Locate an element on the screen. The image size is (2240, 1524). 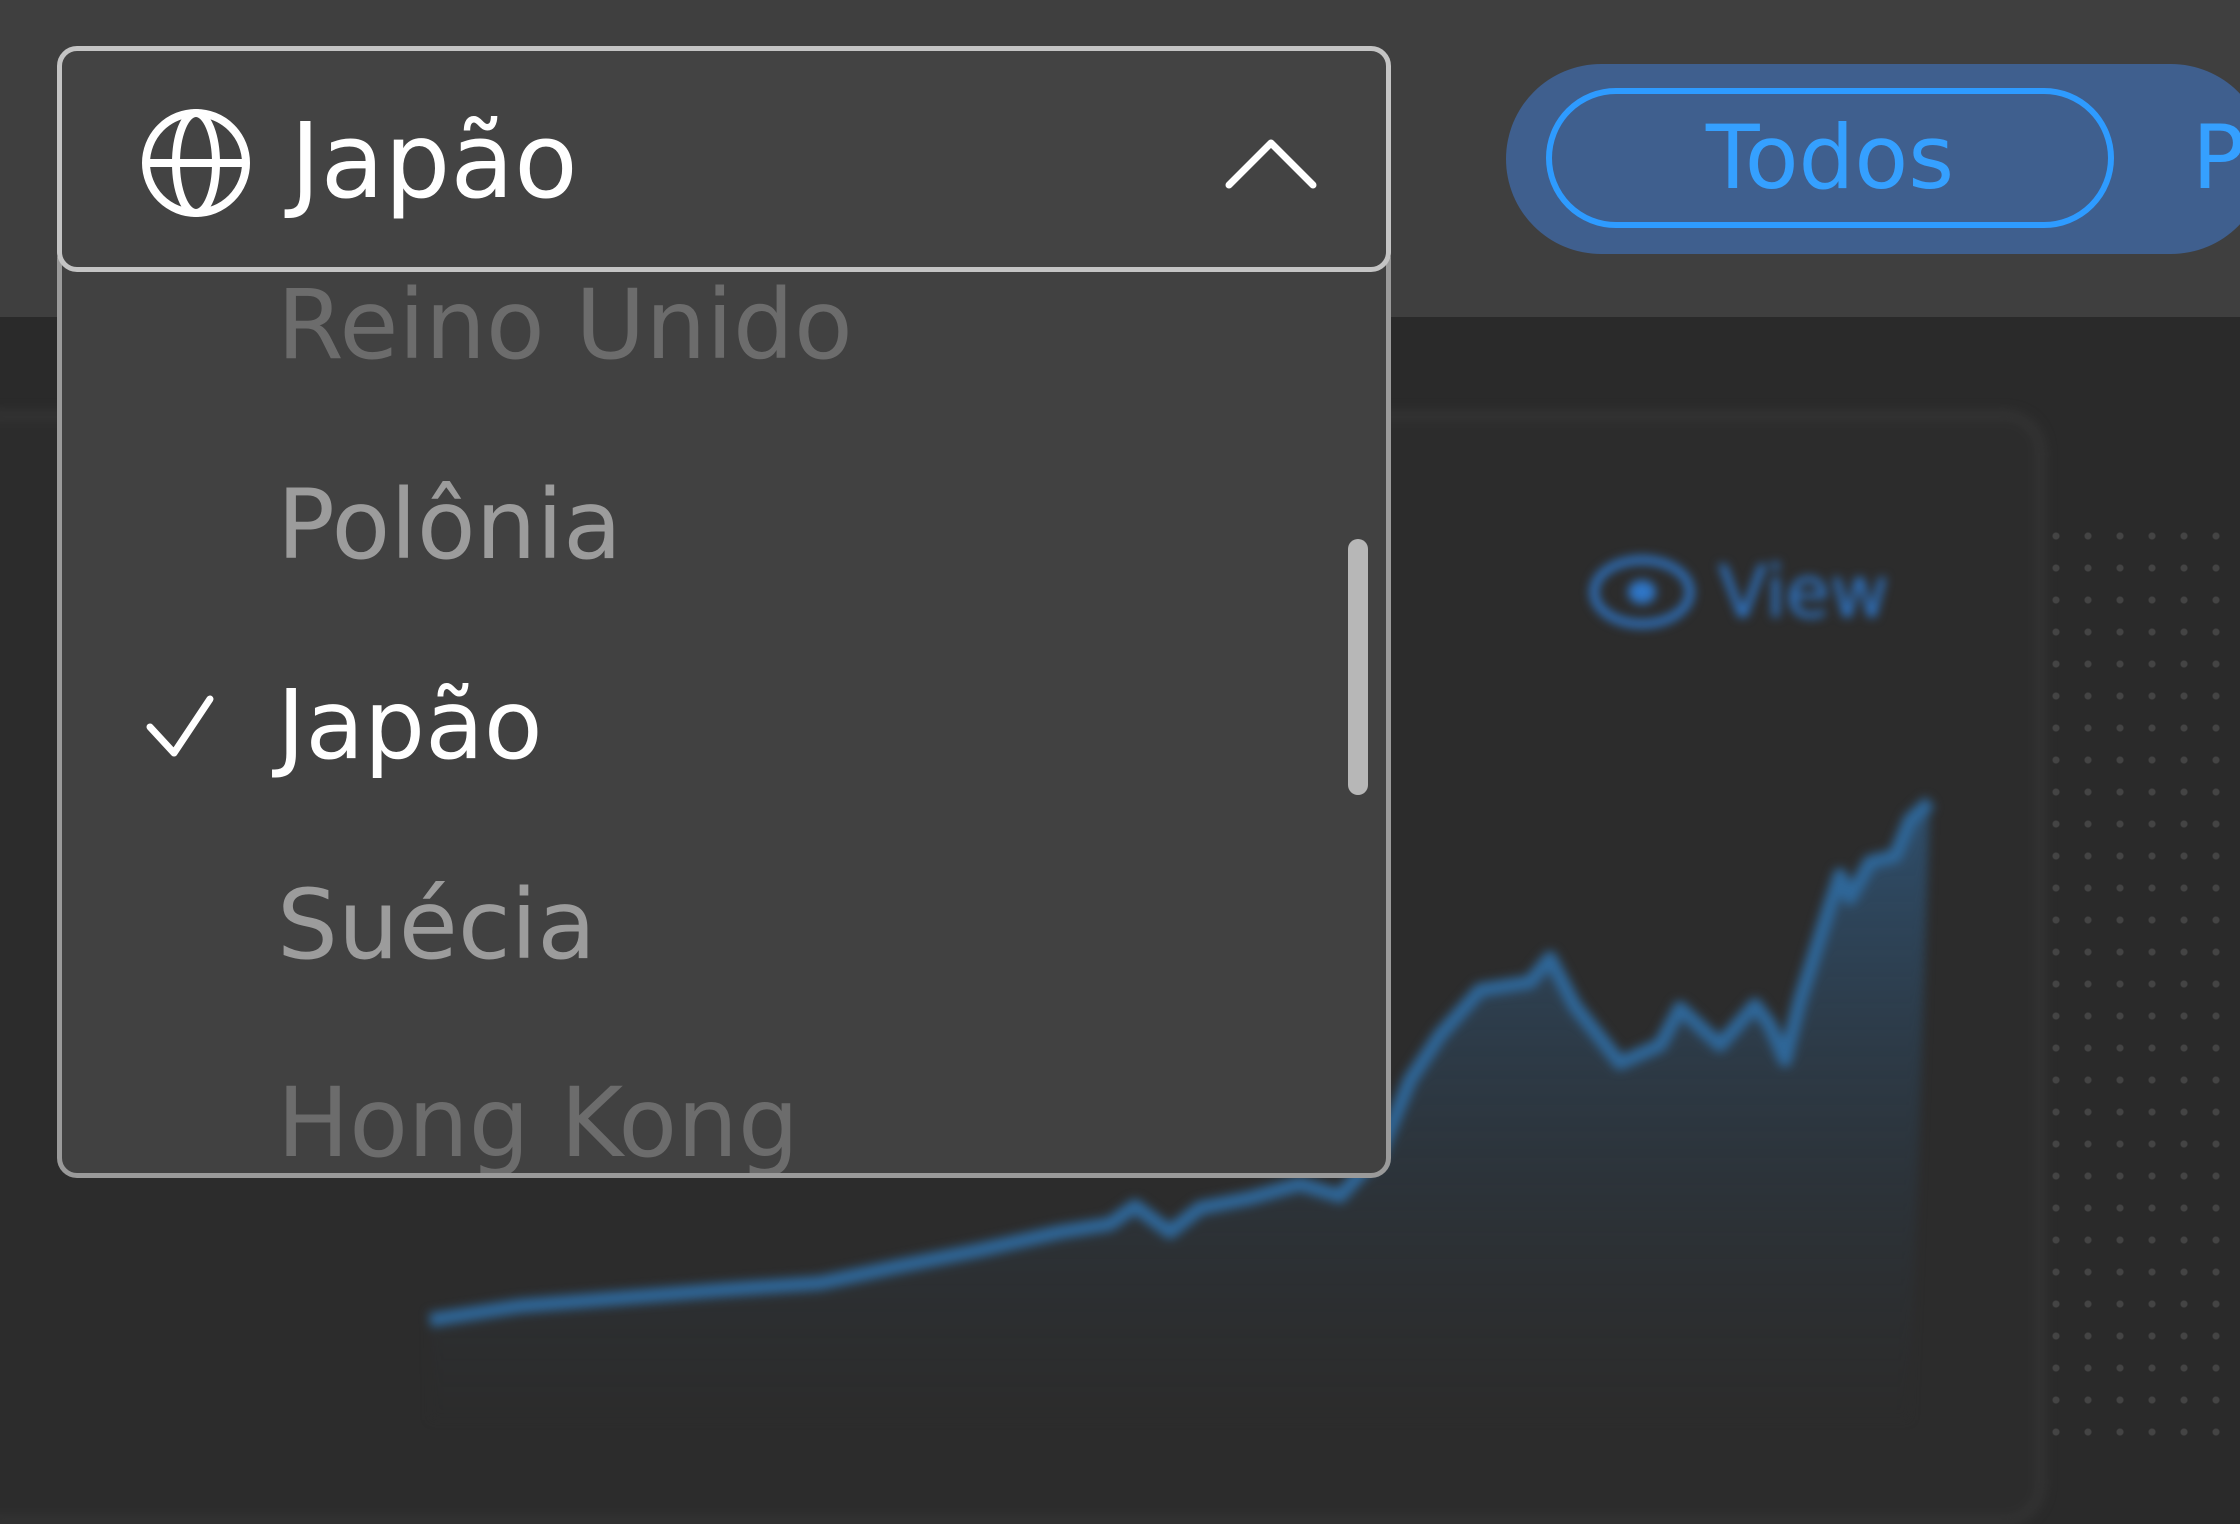
dropdown-option: Suécia is located at coordinates (724, 925).